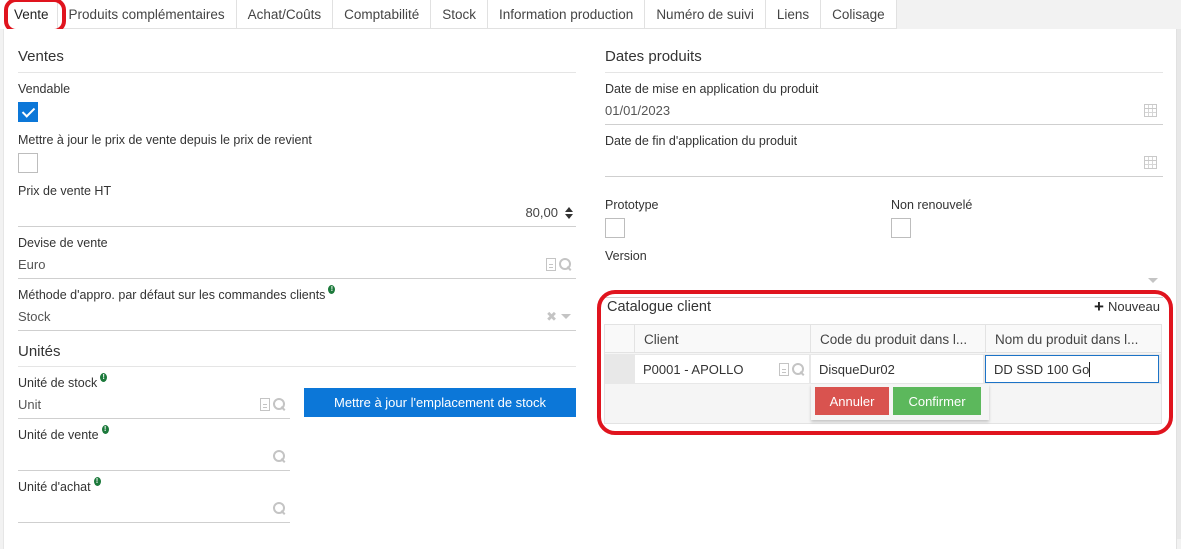  What do you see at coordinates (147, 14) in the screenshot?
I see `tab-produits-complementaires: Produits complémentaires` at bounding box center [147, 14].